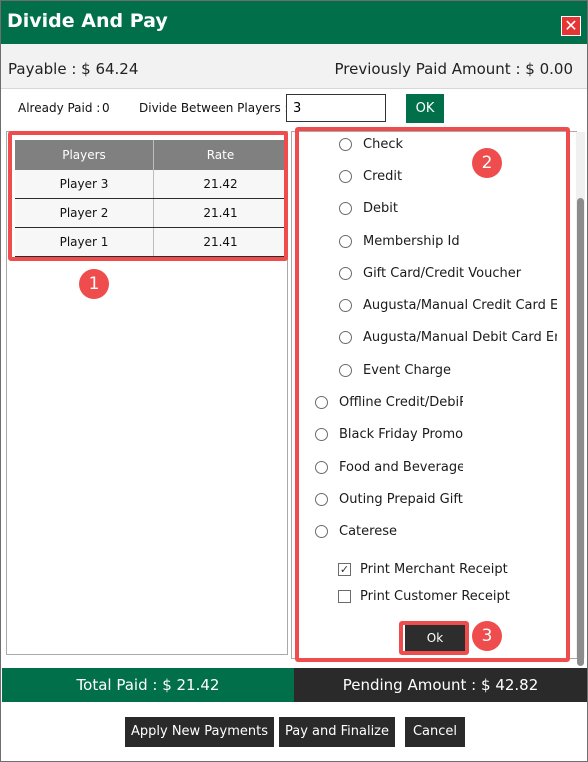 This screenshot has height=762, width=588. What do you see at coordinates (336, 108) in the screenshot?
I see `divide-between-input` at bounding box center [336, 108].